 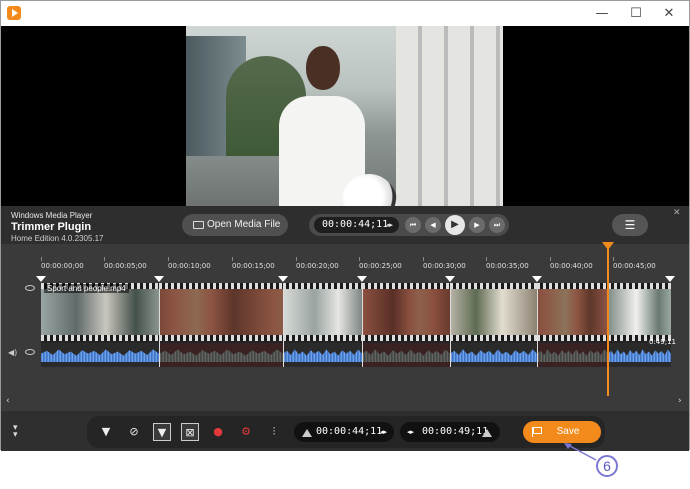 I want to click on selection-end-value: 00:00:49;11, so click(x=455, y=431).